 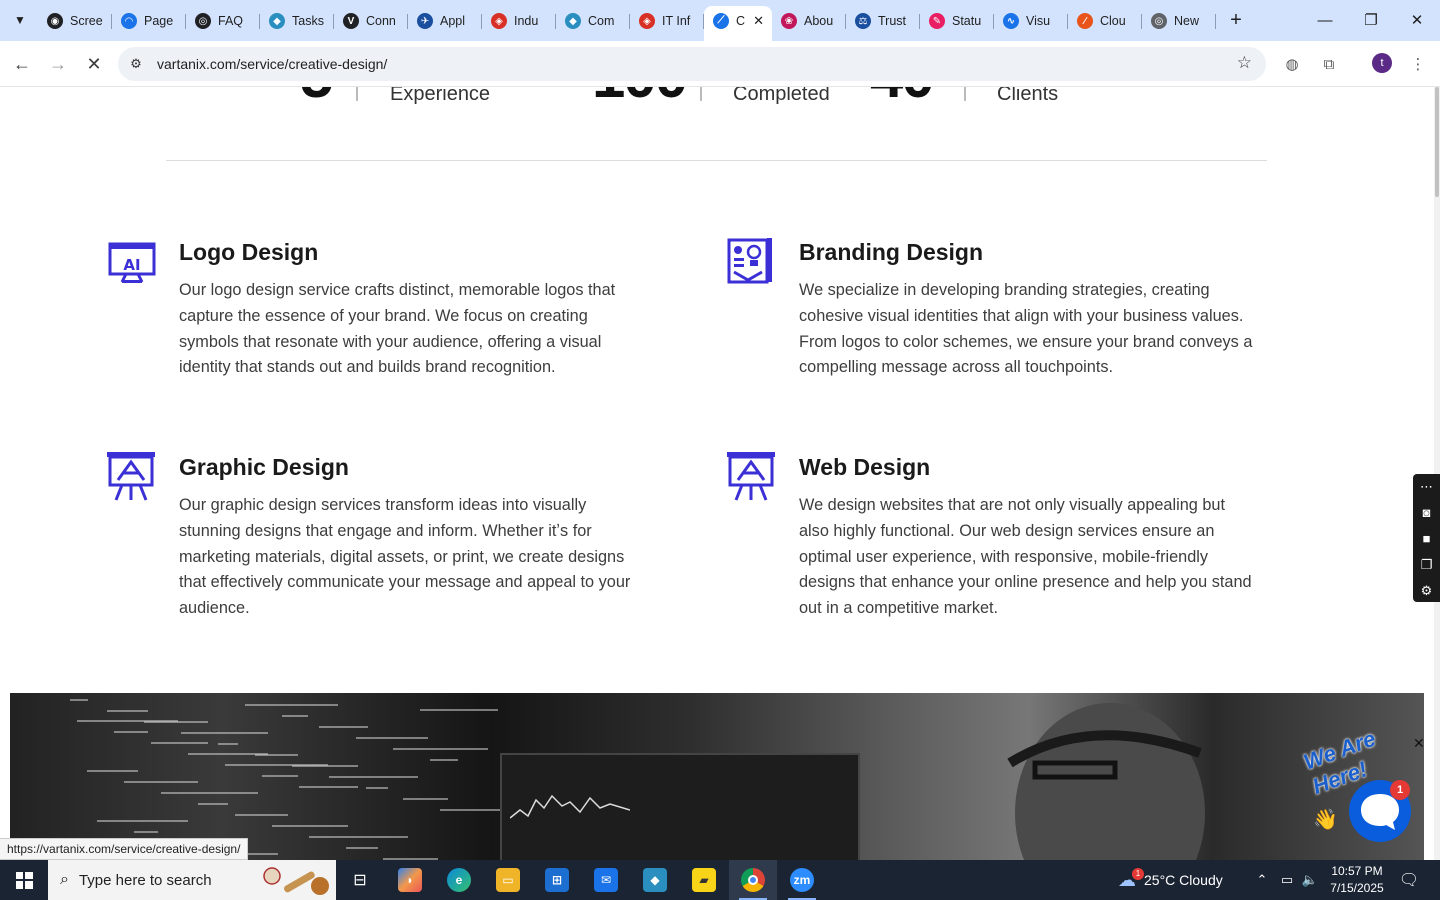 I want to click on taskbar-edge: e, so click(x=459, y=880).